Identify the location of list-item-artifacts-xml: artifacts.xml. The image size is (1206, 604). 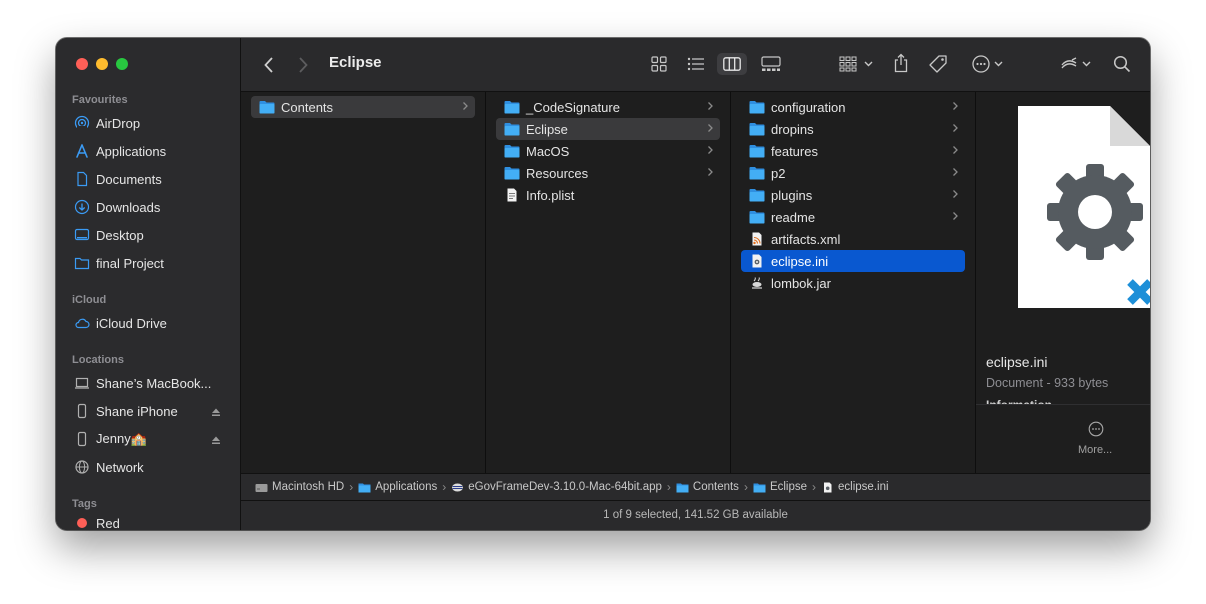
(853, 239).